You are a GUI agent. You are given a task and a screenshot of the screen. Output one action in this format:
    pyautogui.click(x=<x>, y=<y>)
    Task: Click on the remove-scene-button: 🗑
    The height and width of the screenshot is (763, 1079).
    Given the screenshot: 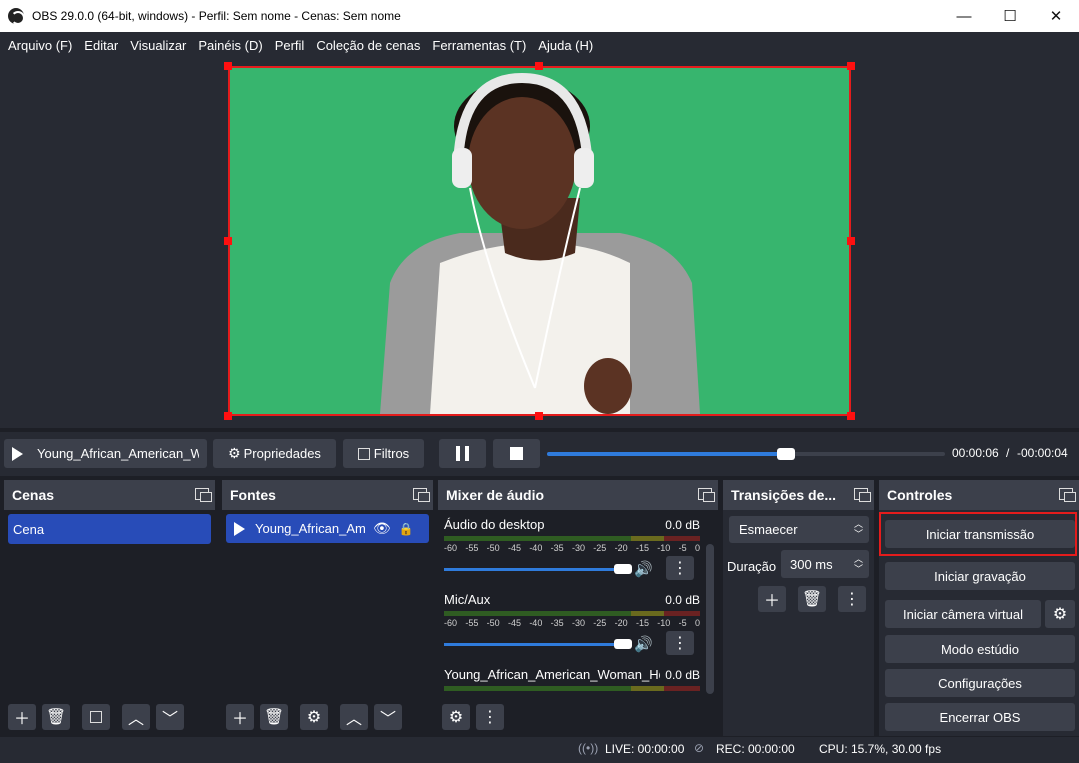 What is the action you would take?
    pyautogui.click(x=56, y=717)
    